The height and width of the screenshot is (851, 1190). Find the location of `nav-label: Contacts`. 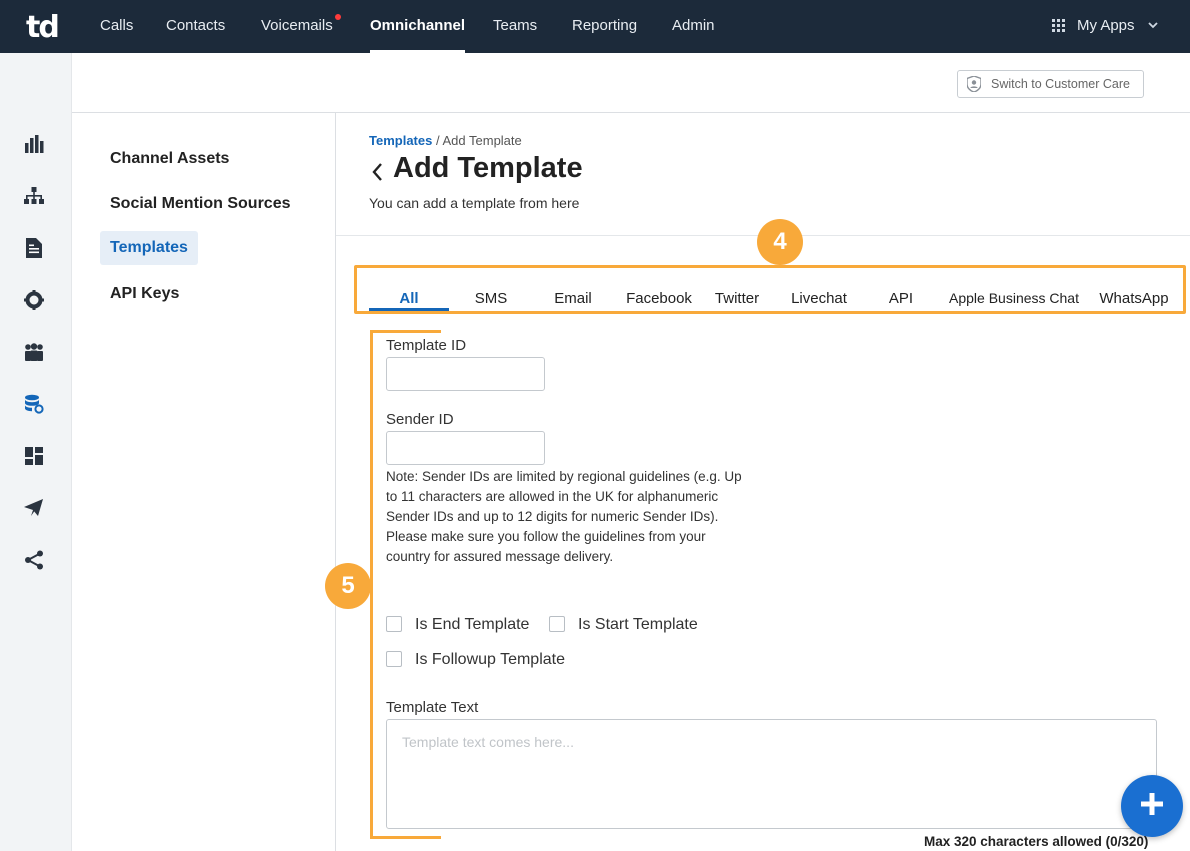

nav-label: Contacts is located at coordinates (196, 25).